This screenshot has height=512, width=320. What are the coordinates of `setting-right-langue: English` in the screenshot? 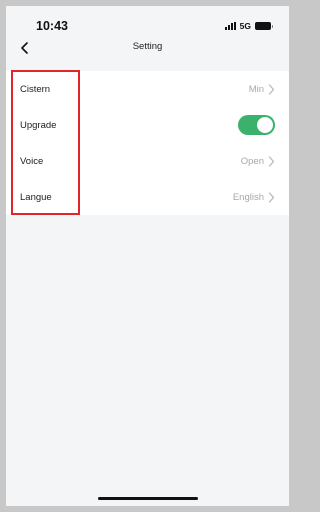 It's located at (254, 197).